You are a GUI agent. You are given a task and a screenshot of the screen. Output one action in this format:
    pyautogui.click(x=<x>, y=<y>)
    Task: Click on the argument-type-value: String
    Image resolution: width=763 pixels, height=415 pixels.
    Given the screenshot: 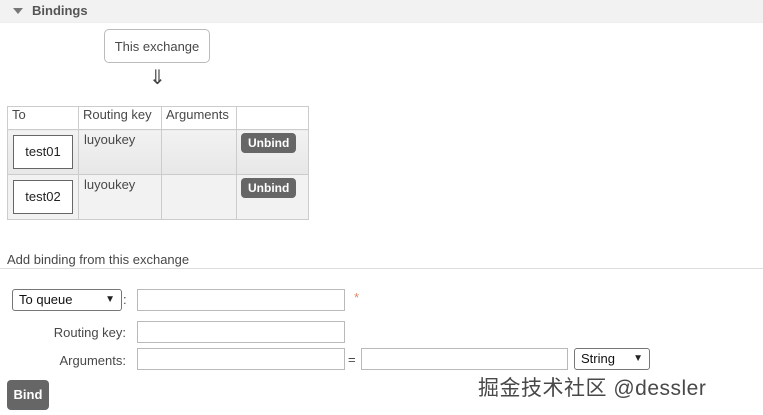 What is the action you would take?
    pyautogui.click(x=598, y=358)
    